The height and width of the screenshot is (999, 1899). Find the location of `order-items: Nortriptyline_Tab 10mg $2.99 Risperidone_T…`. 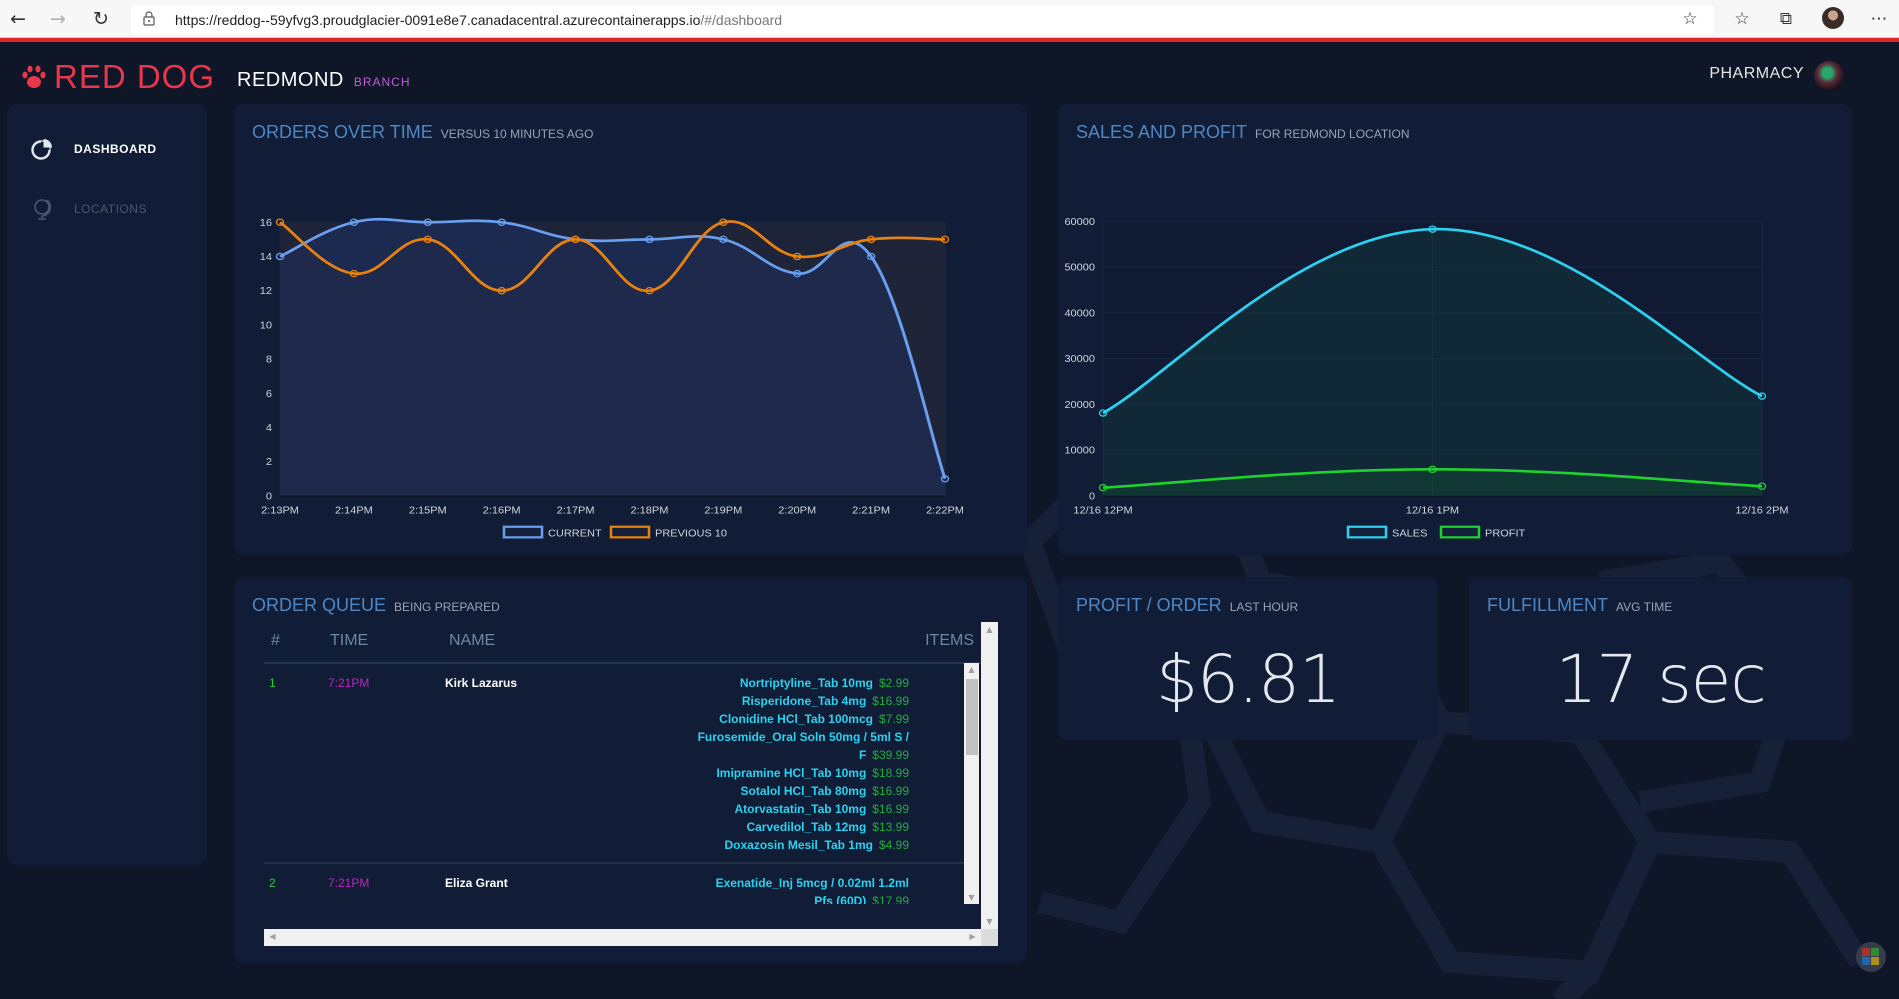

order-items: Nortriptyline_Tab 10mg $2.99 Risperidone_T… is located at coordinates (814, 763).